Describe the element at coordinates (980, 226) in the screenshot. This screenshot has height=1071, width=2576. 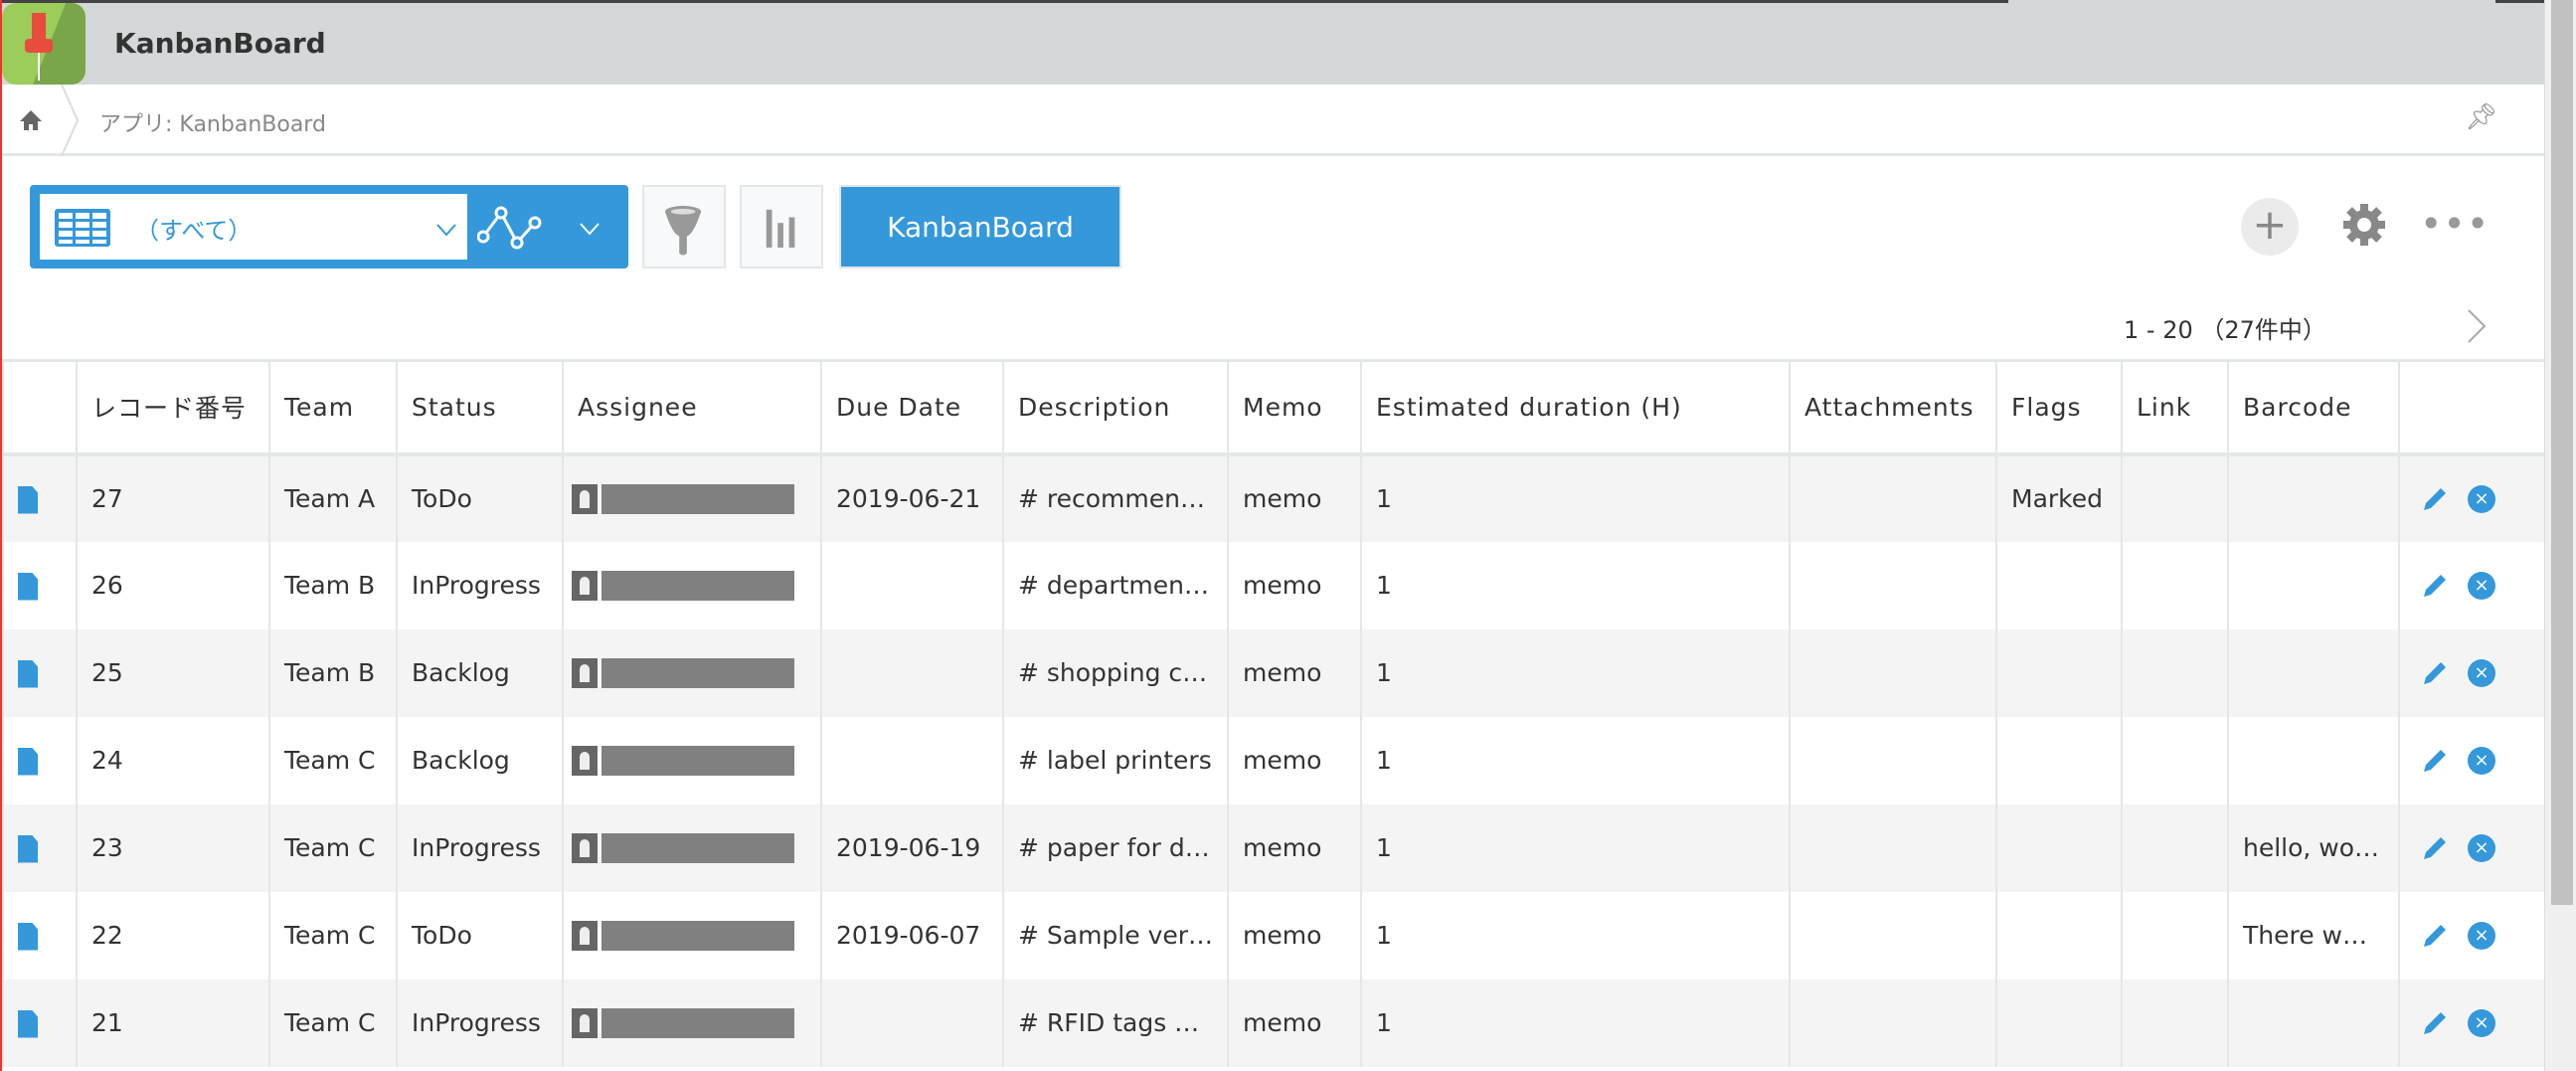
I see `kanbanboard-button: KanbanBoard` at that location.